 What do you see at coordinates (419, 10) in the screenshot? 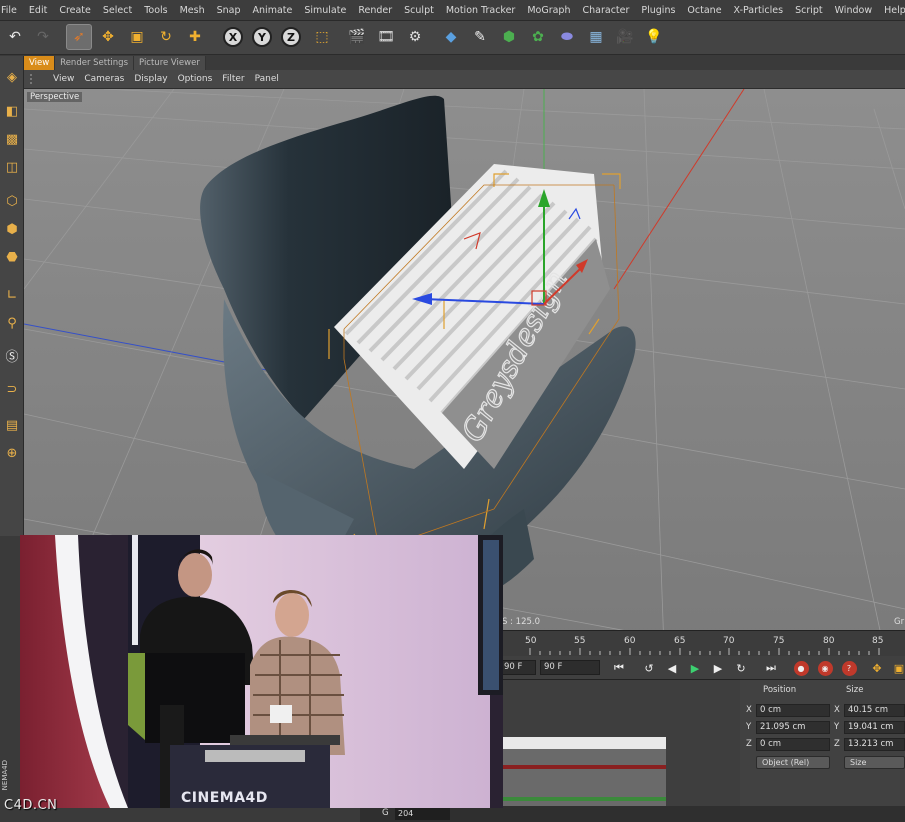
I see `menu-sculpt: Sculpt` at bounding box center [419, 10].